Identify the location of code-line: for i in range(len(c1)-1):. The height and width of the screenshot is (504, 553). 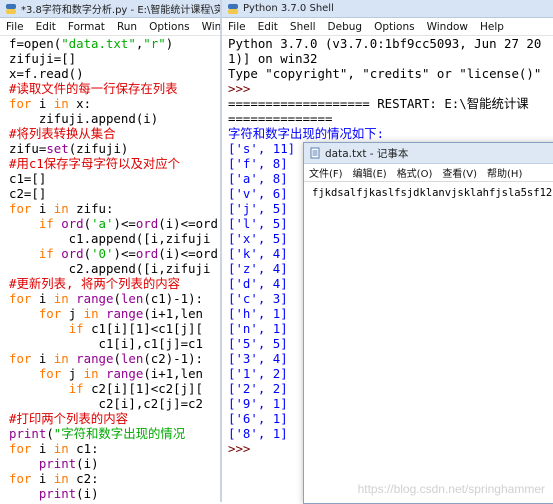
(106, 298).